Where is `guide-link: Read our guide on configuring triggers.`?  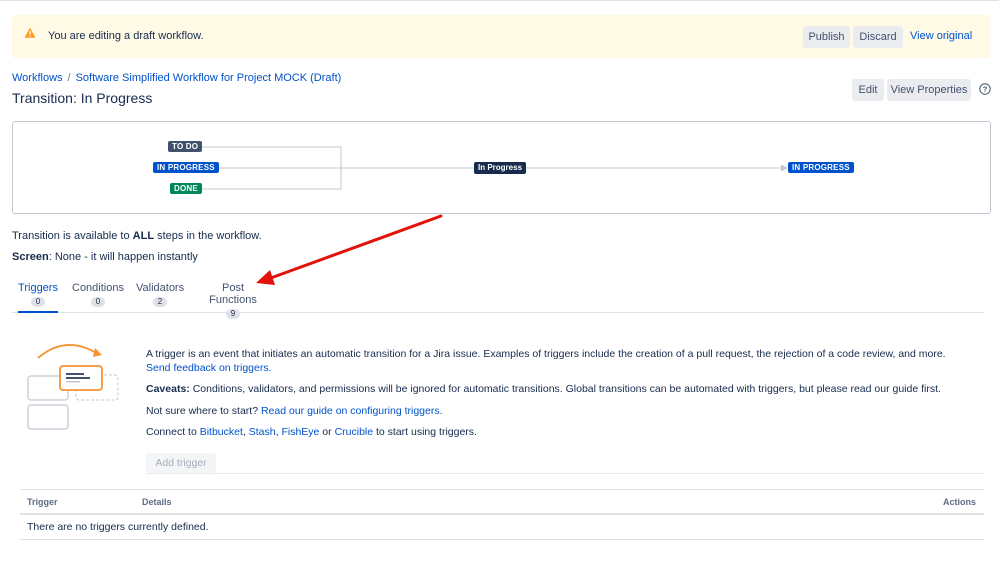 guide-link: Read our guide on configuring triggers. is located at coordinates (352, 411).